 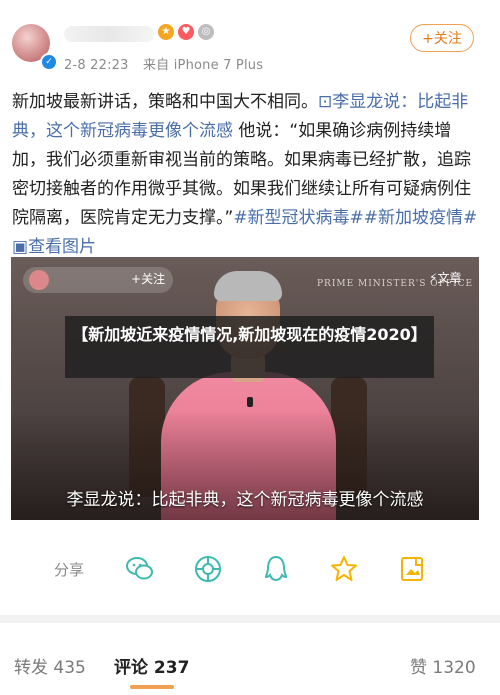 What do you see at coordinates (449, 278) in the screenshot?
I see `video-article-label: 文章` at bounding box center [449, 278].